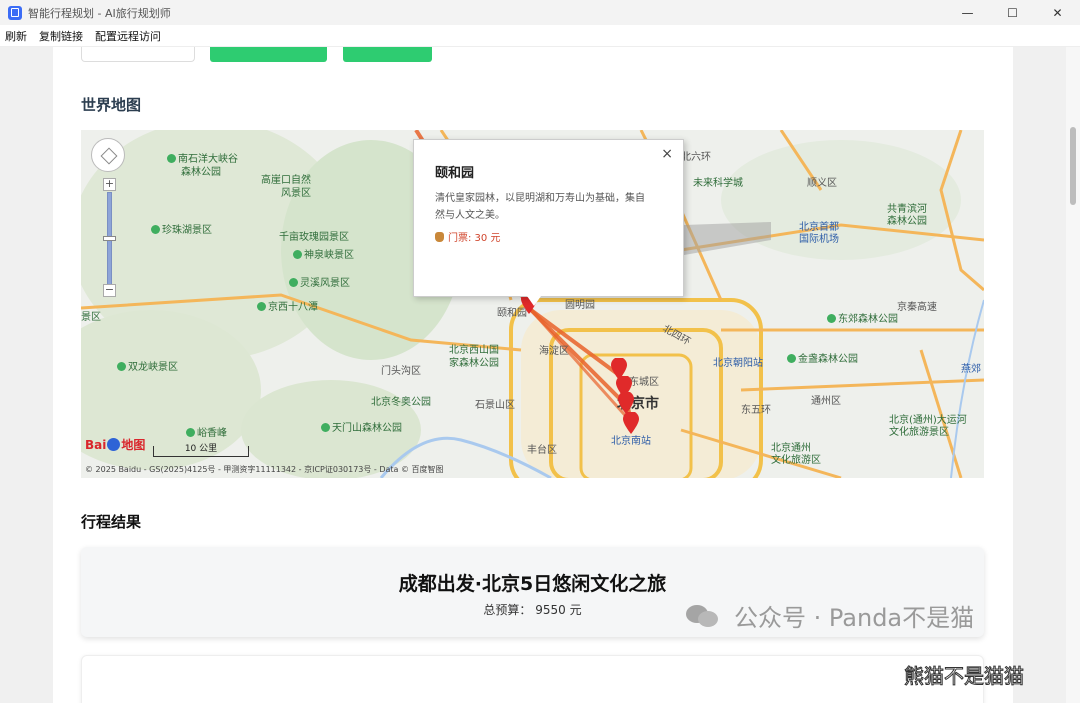  Describe the element at coordinates (796, 460) in the screenshot. I see `map-label: 文化旅游区` at that location.